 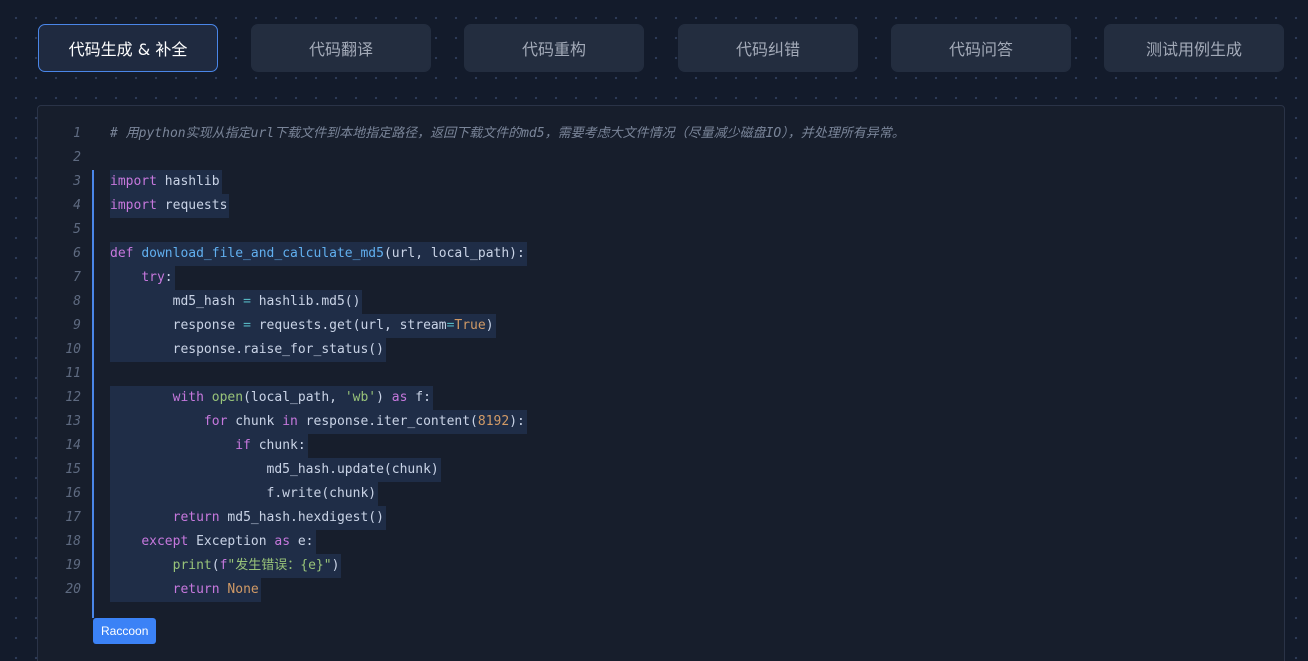 I want to click on code-line: 19 print(f"发生错误：{e}"), so click(x=661, y=566).